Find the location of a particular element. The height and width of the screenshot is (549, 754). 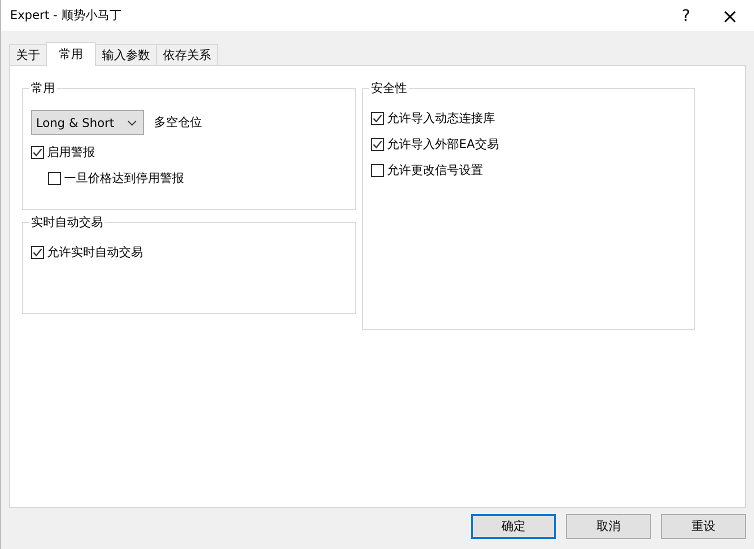

dialog-button: 重设 is located at coordinates (703, 526).